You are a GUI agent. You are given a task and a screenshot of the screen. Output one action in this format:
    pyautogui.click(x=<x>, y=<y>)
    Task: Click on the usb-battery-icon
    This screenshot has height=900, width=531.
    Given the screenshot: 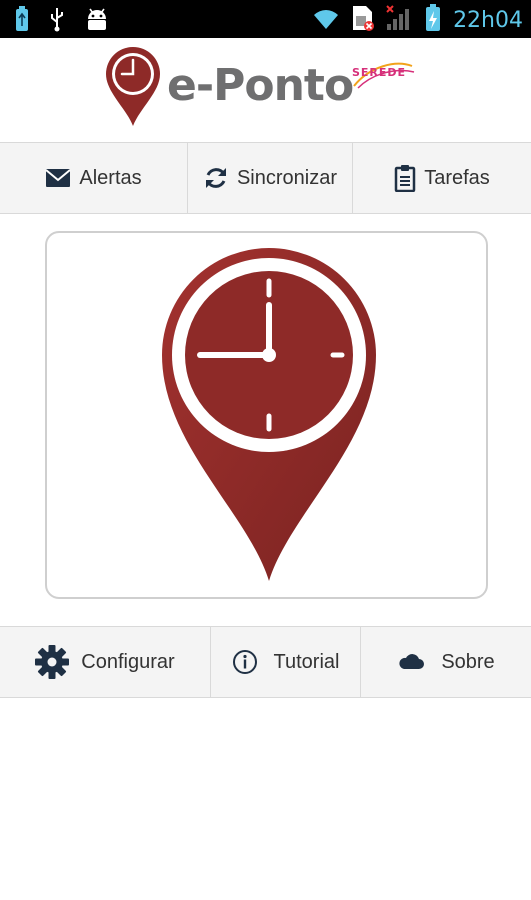 What is the action you would take?
    pyautogui.click(x=22, y=21)
    